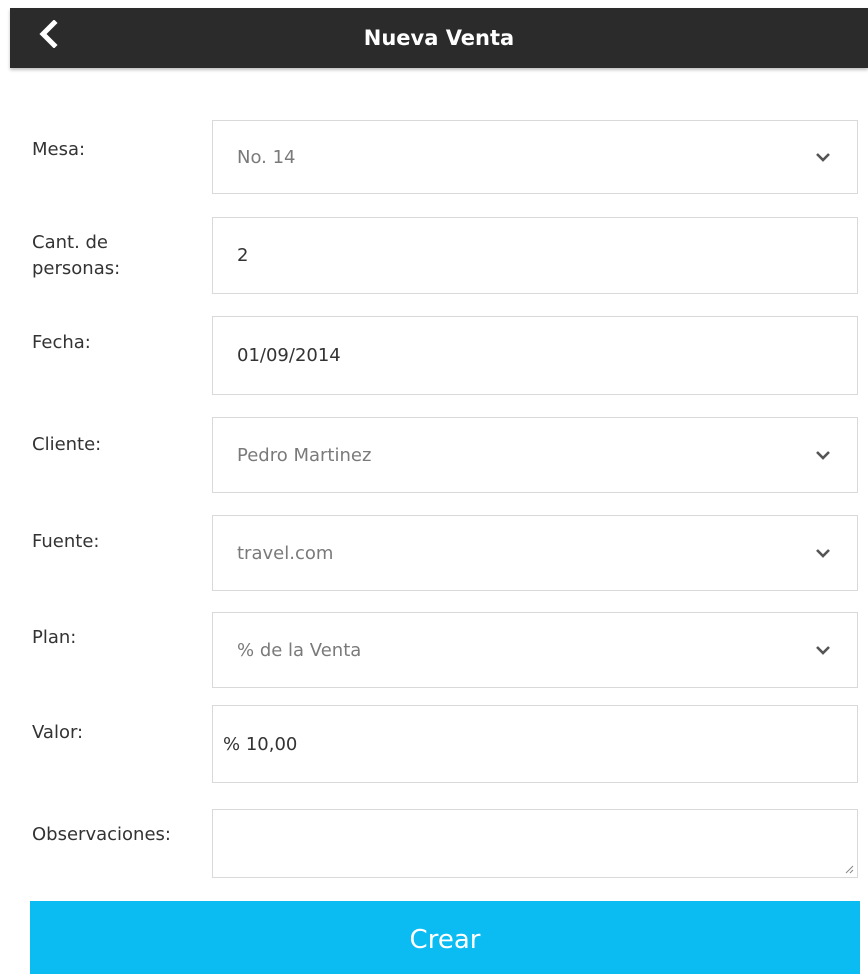  I want to click on resize-handle-icon, so click(849, 869).